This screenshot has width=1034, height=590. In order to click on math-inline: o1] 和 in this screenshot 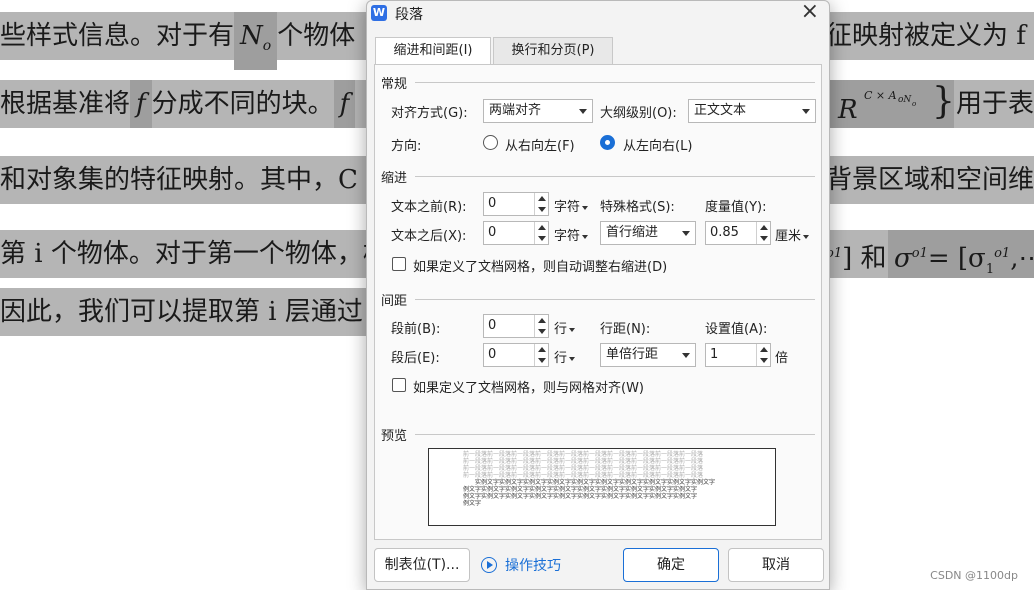, I will do `click(856, 258)`.